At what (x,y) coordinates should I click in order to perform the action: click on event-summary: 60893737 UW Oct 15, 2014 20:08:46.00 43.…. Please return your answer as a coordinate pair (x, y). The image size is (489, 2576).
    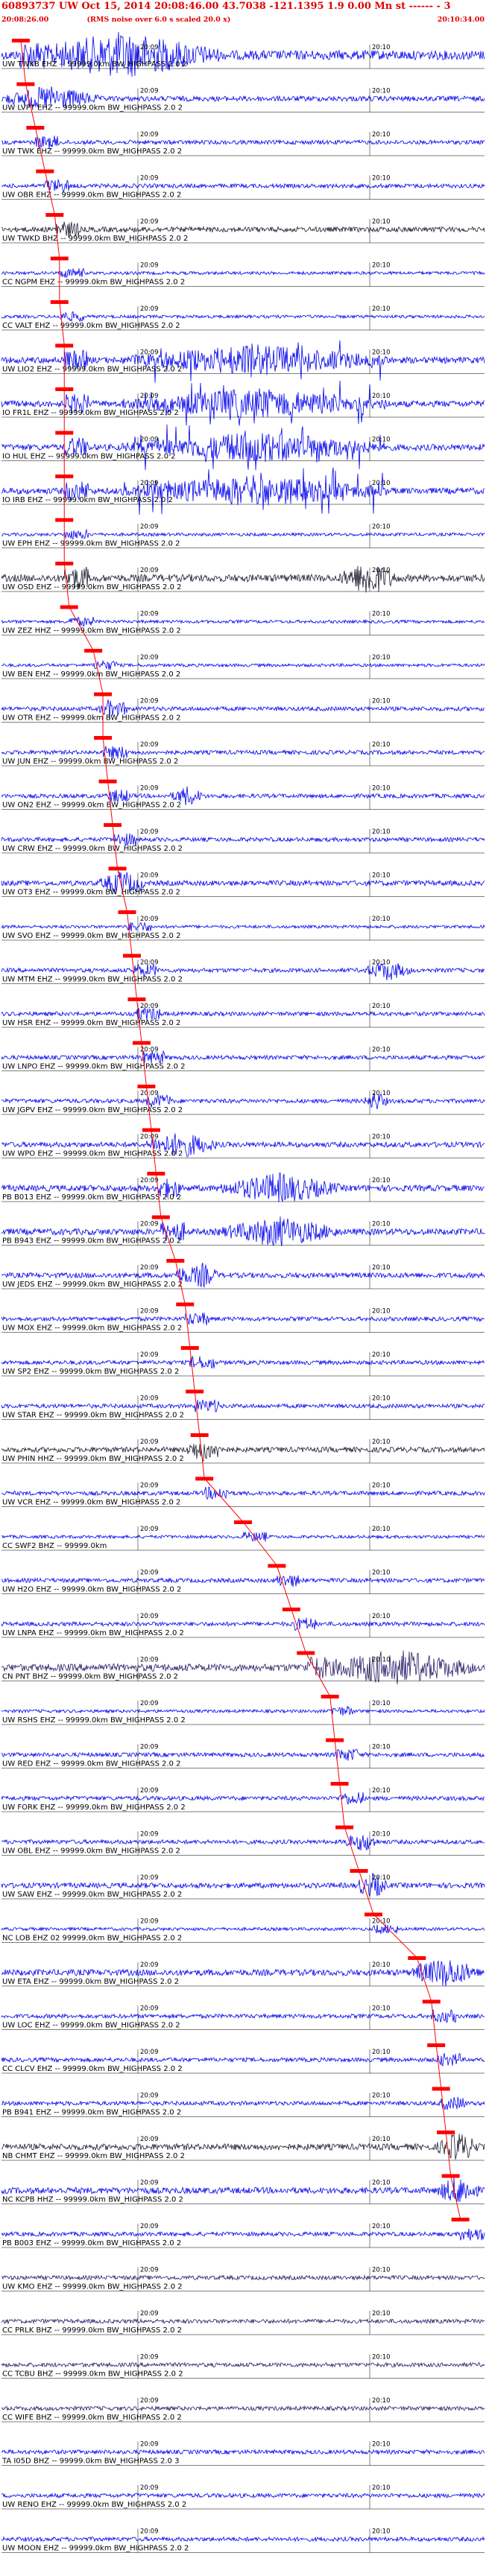
    Looking at the image, I should click on (226, 7).